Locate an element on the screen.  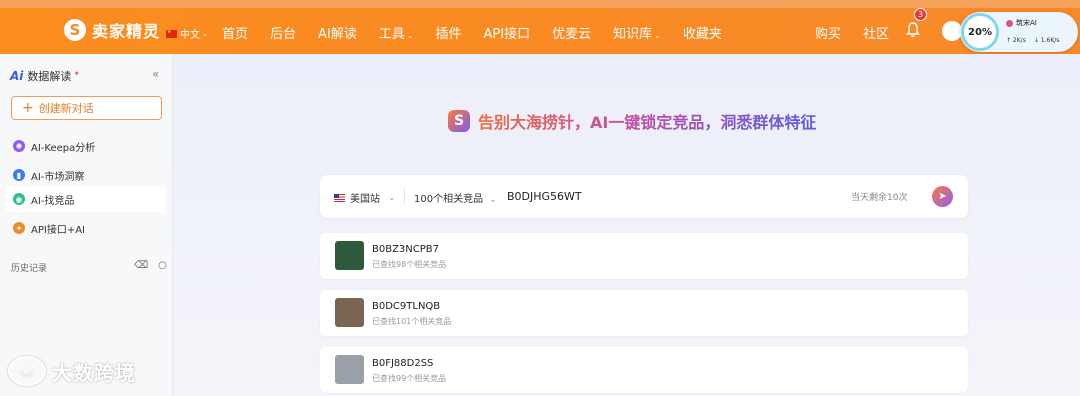
paper-plane-icon: ➤ is located at coordinates (942, 196).